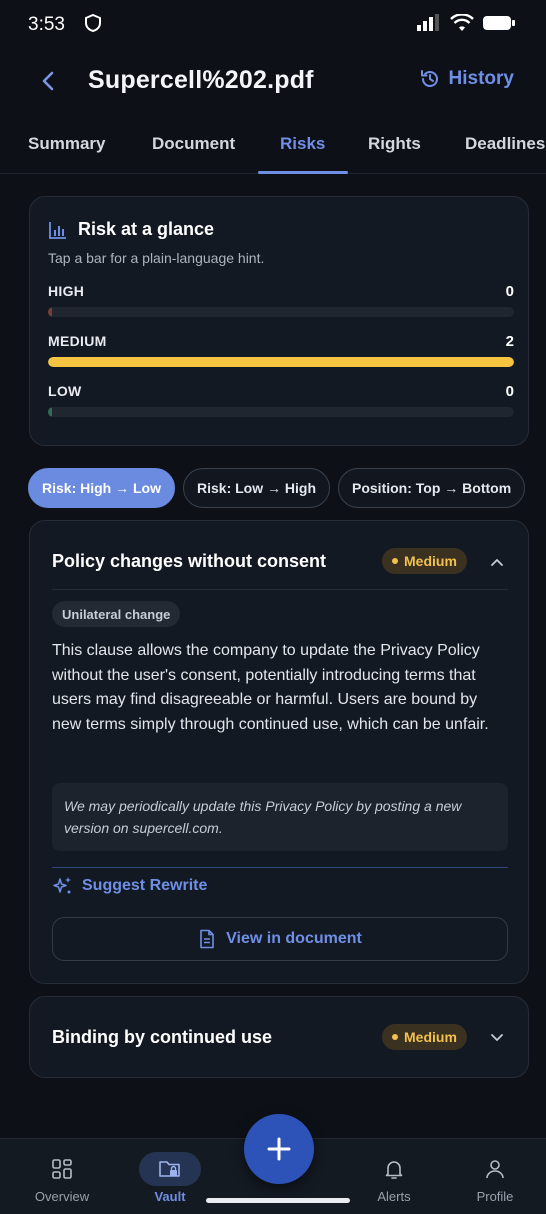 The image size is (546, 1214). What do you see at coordinates (429, 25) in the screenshot?
I see `signal-icon` at bounding box center [429, 25].